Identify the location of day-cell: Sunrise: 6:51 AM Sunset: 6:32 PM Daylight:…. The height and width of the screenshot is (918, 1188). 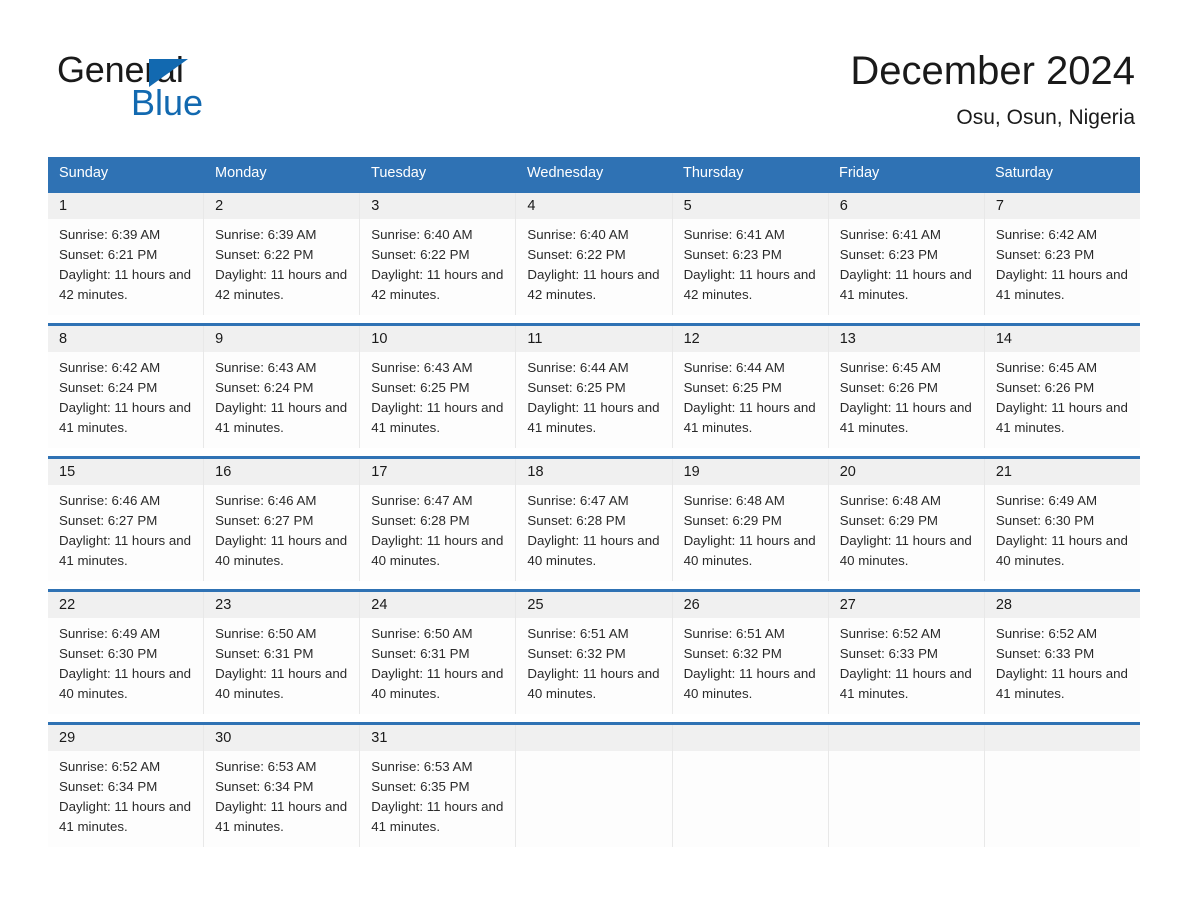
(593, 666).